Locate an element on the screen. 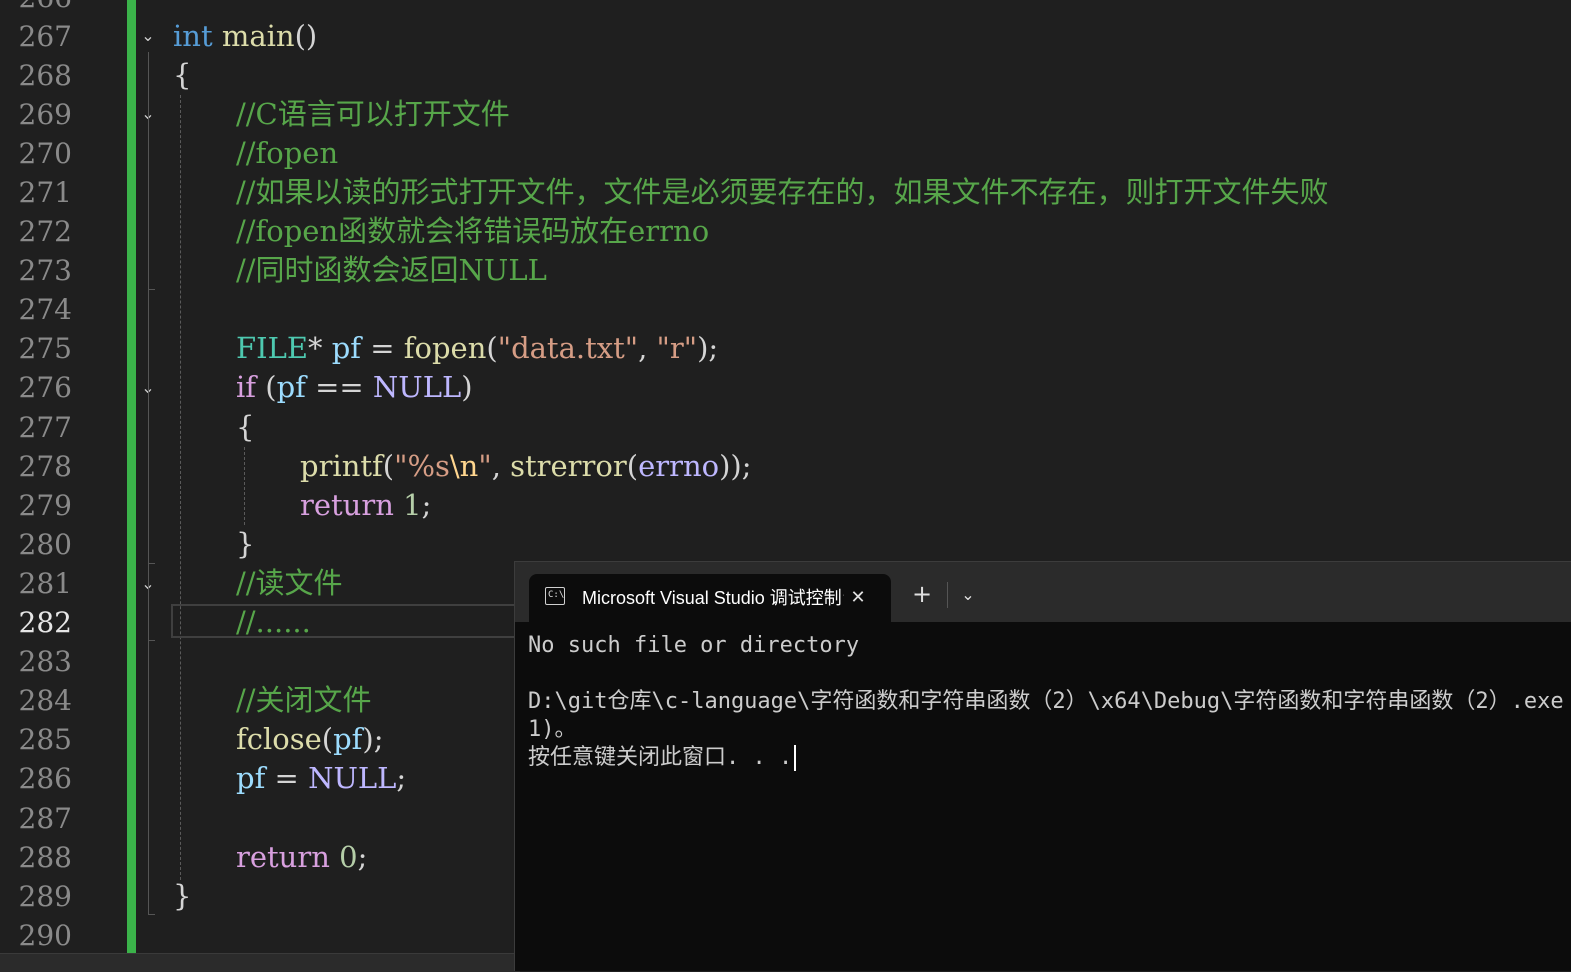 The height and width of the screenshot is (972, 1571). chevron-down-icon: ⌄ is located at coordinates (968, 595).